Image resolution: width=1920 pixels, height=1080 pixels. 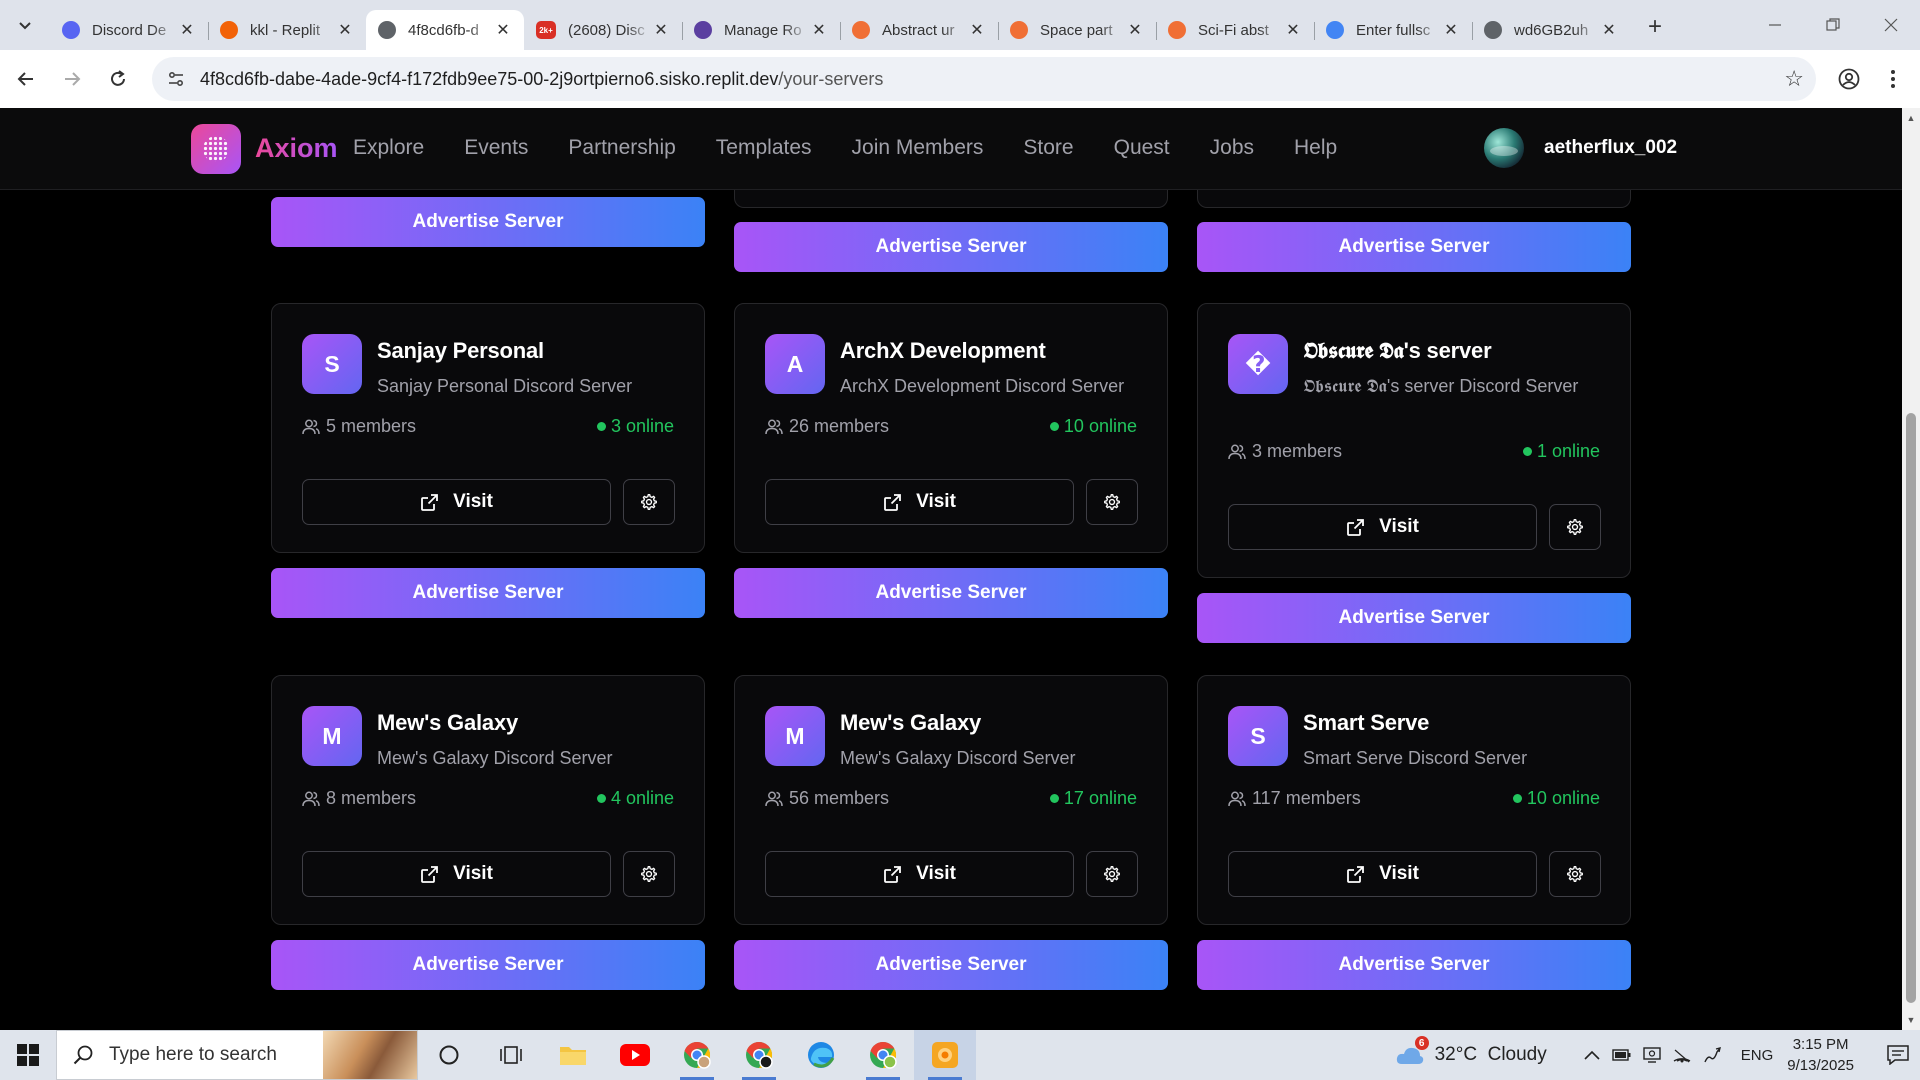 What do you see at coordinates (1393, 30) in the screenshot?
I see `browser-tab: Enter fullsc ✕` at bounding box center [1393, 30].